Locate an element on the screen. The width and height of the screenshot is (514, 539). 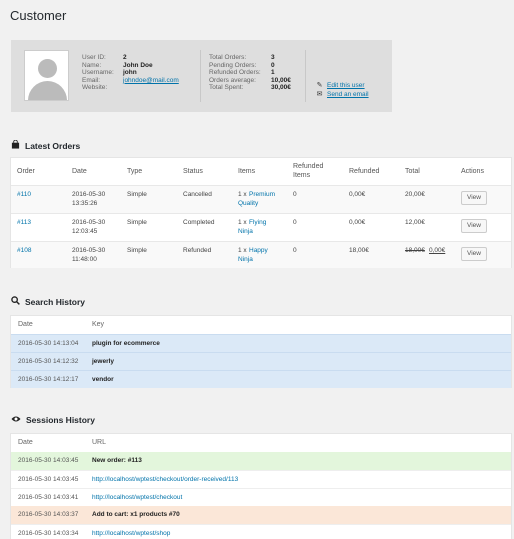
order-total: 12,00€ is located at coordinates (415, 222).